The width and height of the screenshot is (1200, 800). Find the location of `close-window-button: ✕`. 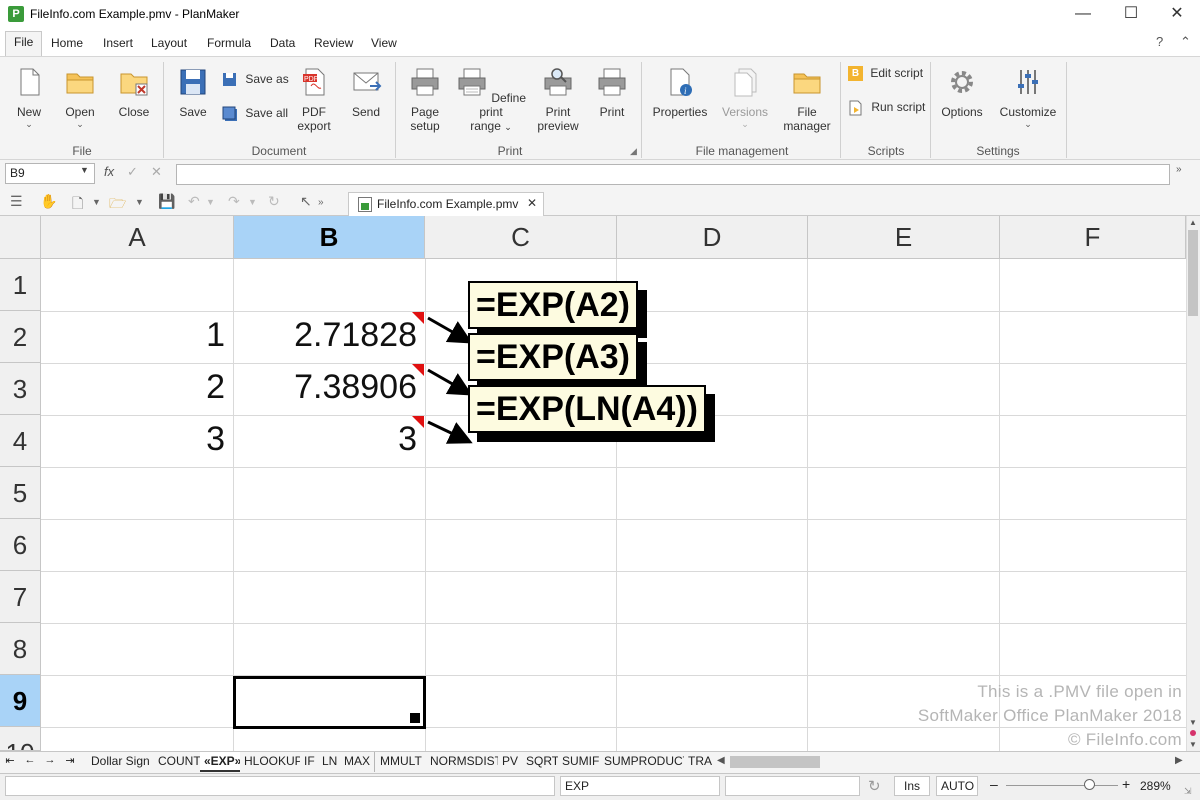

close-window-button: ✕ is located at coordinates (1177, 15).